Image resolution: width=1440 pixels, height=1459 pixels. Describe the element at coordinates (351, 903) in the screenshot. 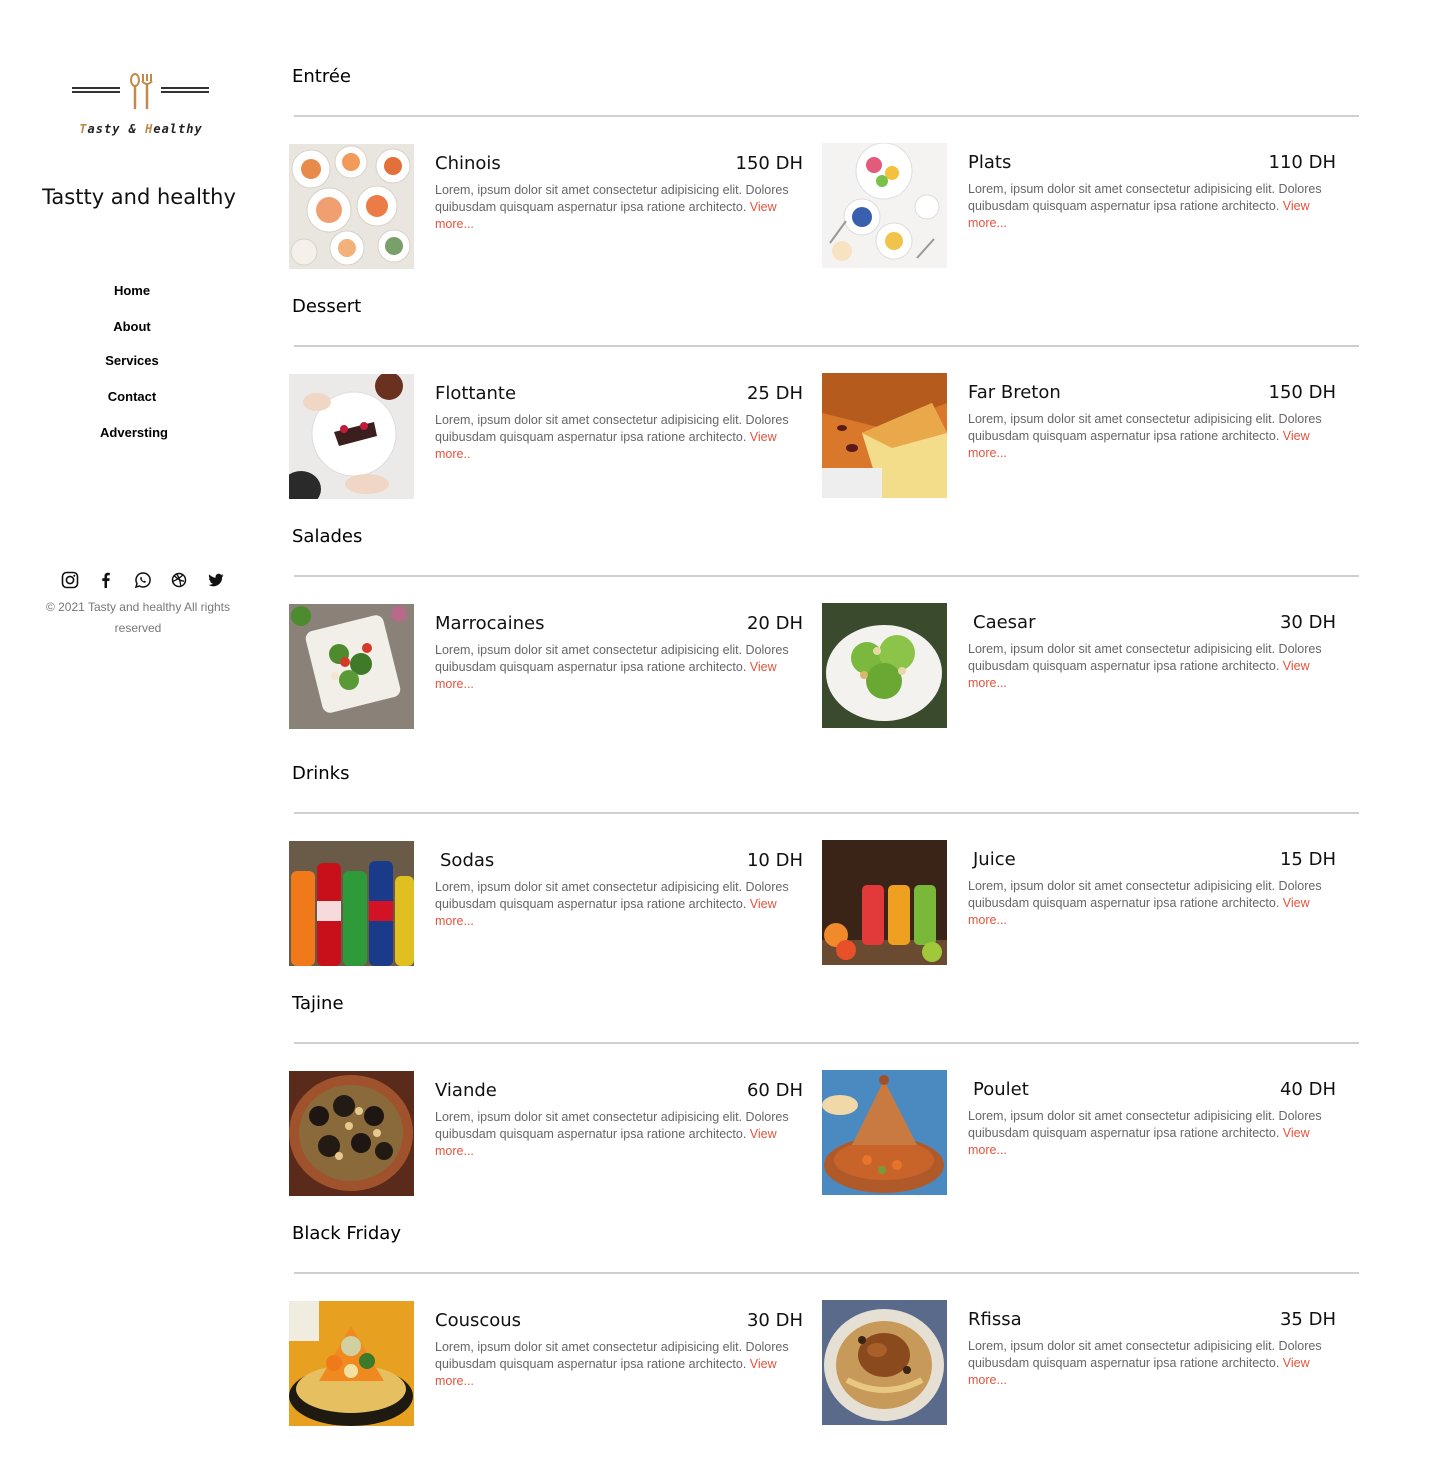

I see `soda-bottles-photo` at that location.